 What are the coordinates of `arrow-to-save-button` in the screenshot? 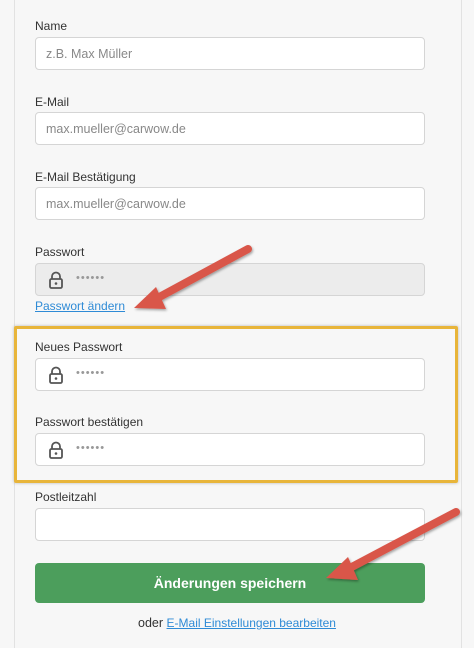 It's located at (393, 544).